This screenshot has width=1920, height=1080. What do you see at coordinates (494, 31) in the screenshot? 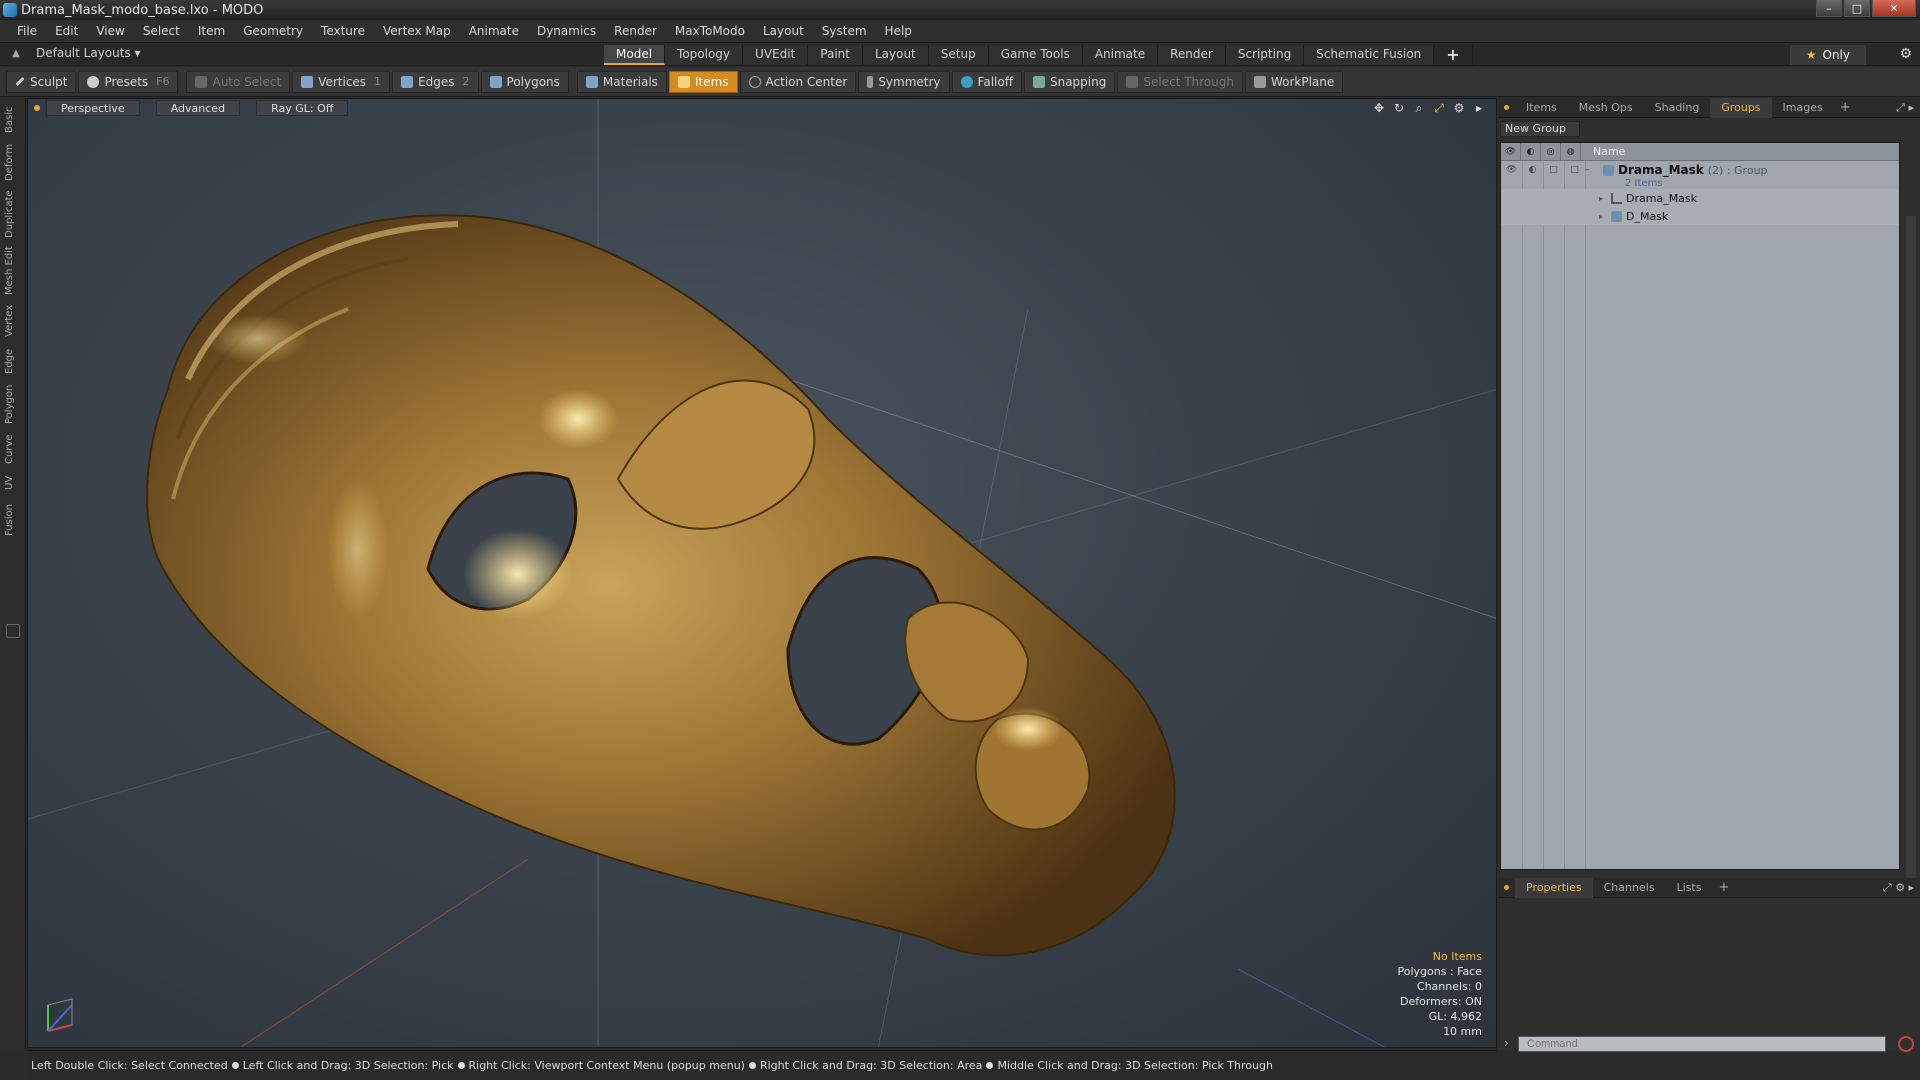
I see `menu-animate: Animate` at bounding box center [494, 31].